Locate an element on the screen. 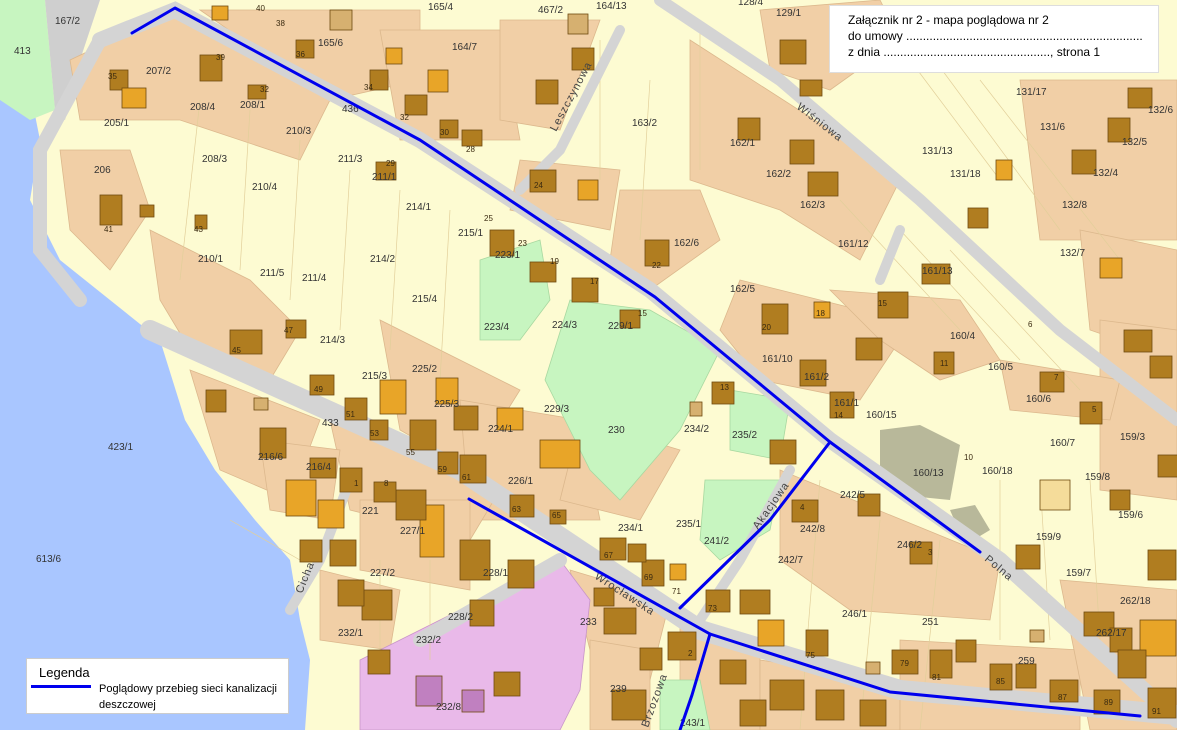 This screenshot has height=730, width=1177. svg-text: 241/2 is located at coordinates (716, 541).